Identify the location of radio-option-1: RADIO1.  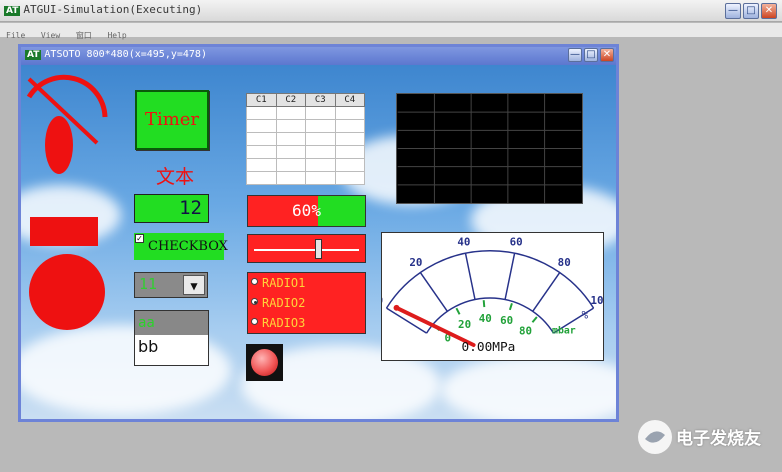
(306, 283).